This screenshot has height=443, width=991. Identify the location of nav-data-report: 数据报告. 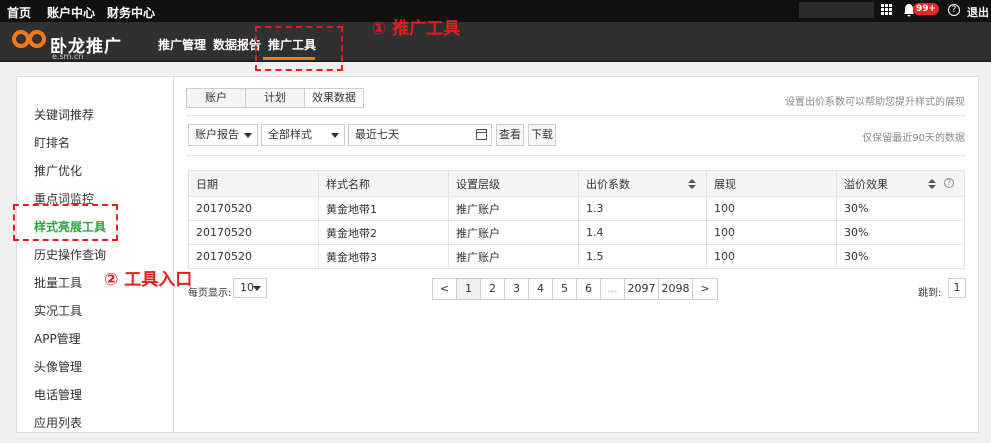
(237, 44).